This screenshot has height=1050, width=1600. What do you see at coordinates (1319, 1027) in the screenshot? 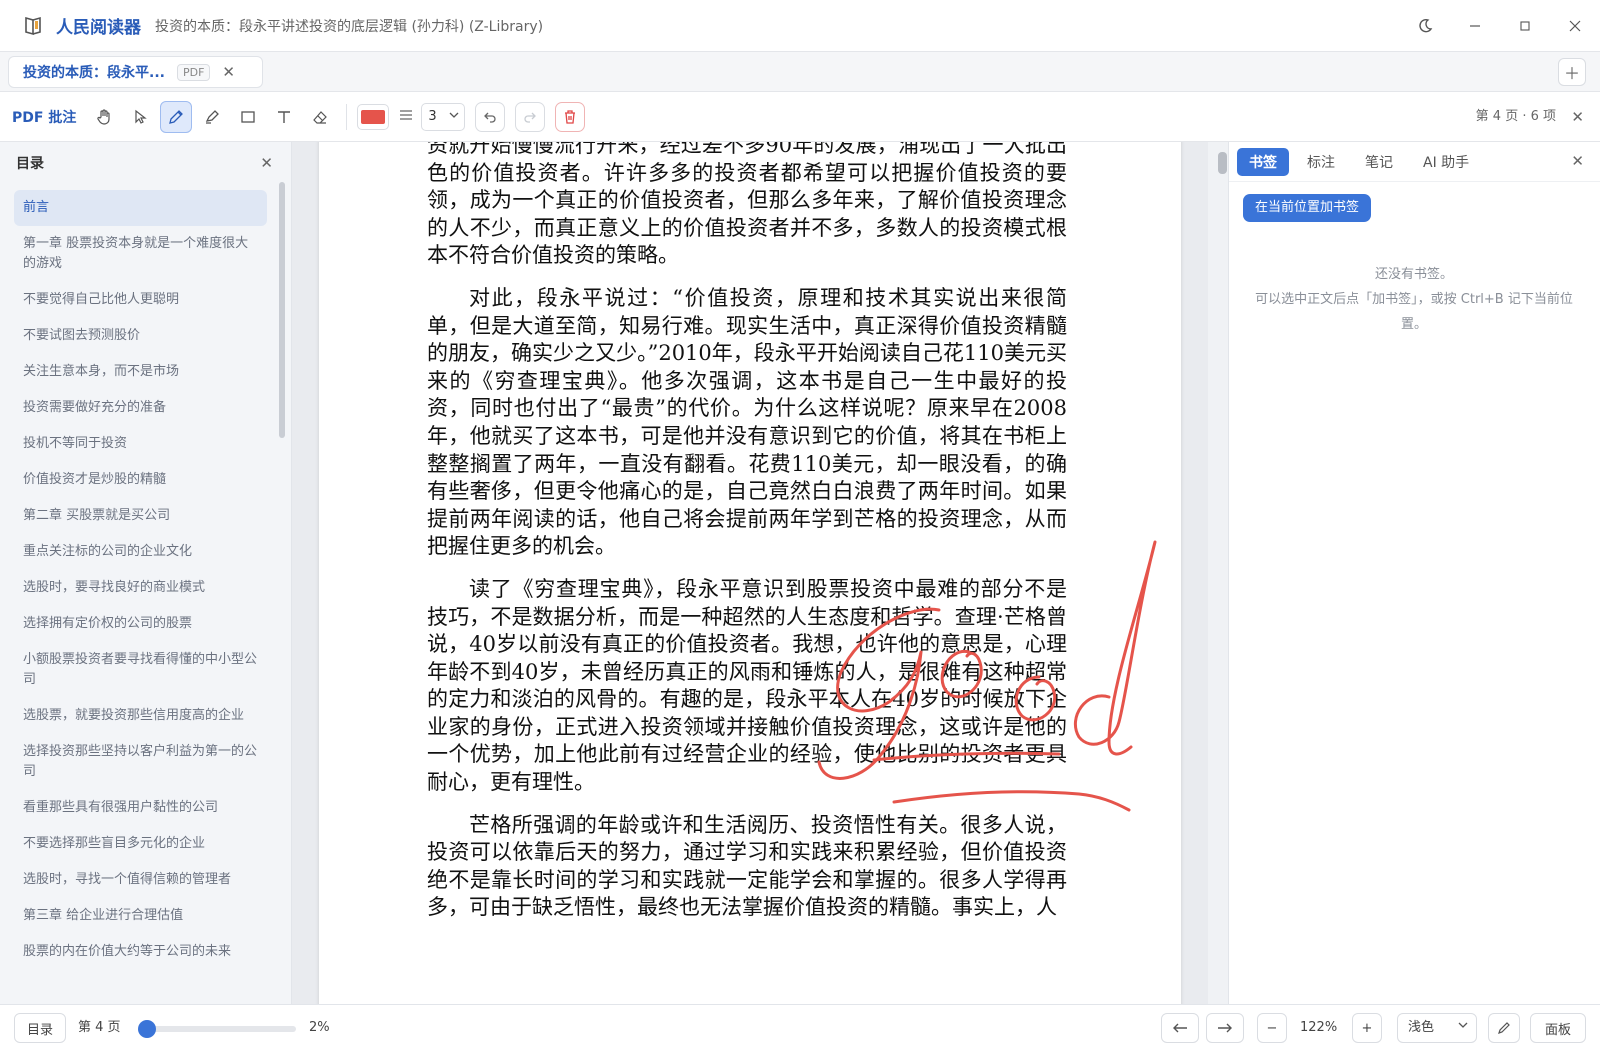
I see `zoom-level: 122%` at bounding box center [1319, 1027].